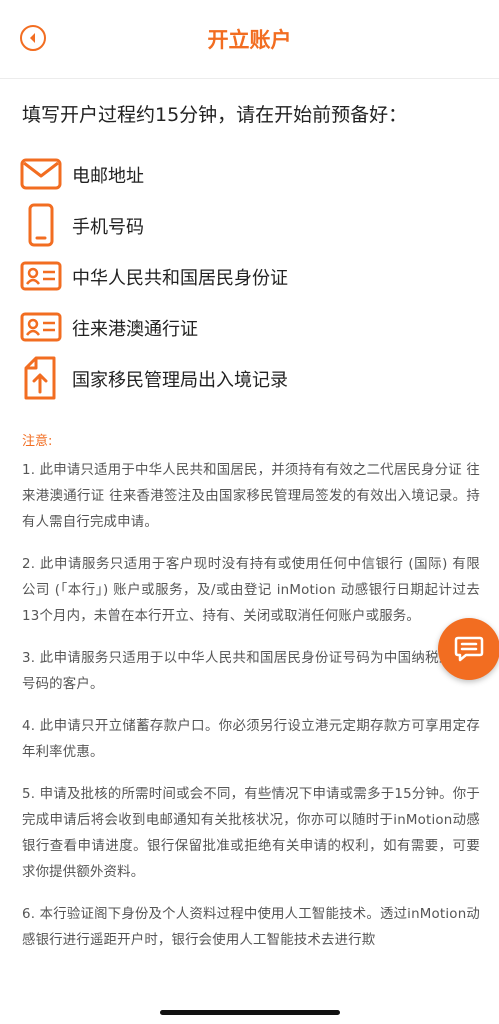 The width and height of the screenshot is (499, 1024). What do you see at coordinates (37, 441) in the screenshot?
I see `notice-title: 注意:` at bounding box center [37, 441].